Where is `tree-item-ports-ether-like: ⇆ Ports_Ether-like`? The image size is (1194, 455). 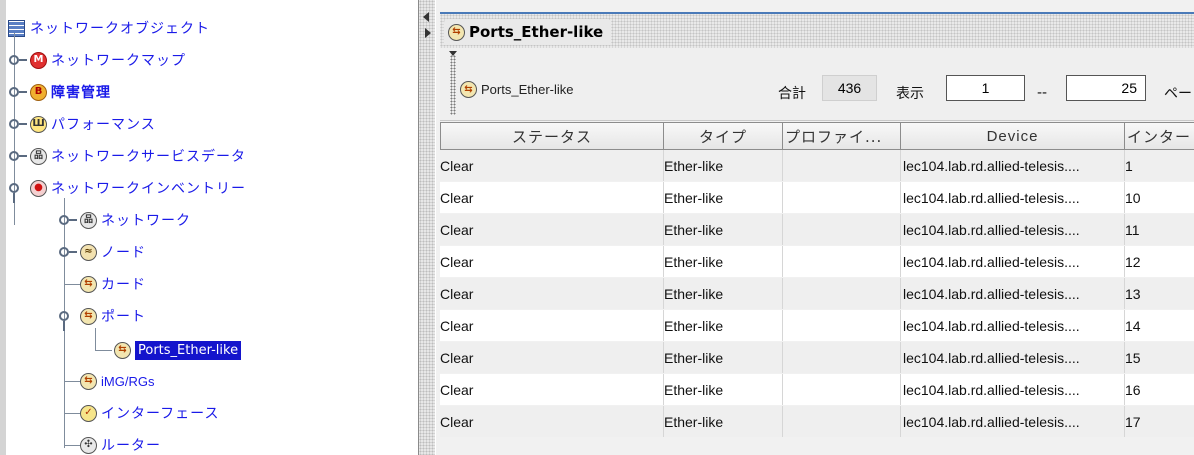 tree-item-ports-ether-like: ⇆ Ports_Ether-like is located at coordinates (178, 350).